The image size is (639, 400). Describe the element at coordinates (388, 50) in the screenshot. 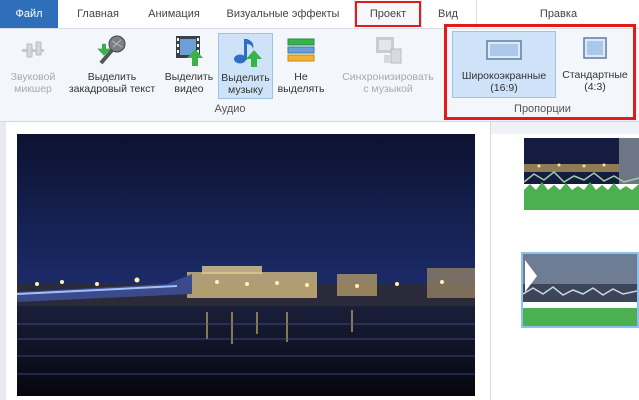

I see `sync-icon` at that location.